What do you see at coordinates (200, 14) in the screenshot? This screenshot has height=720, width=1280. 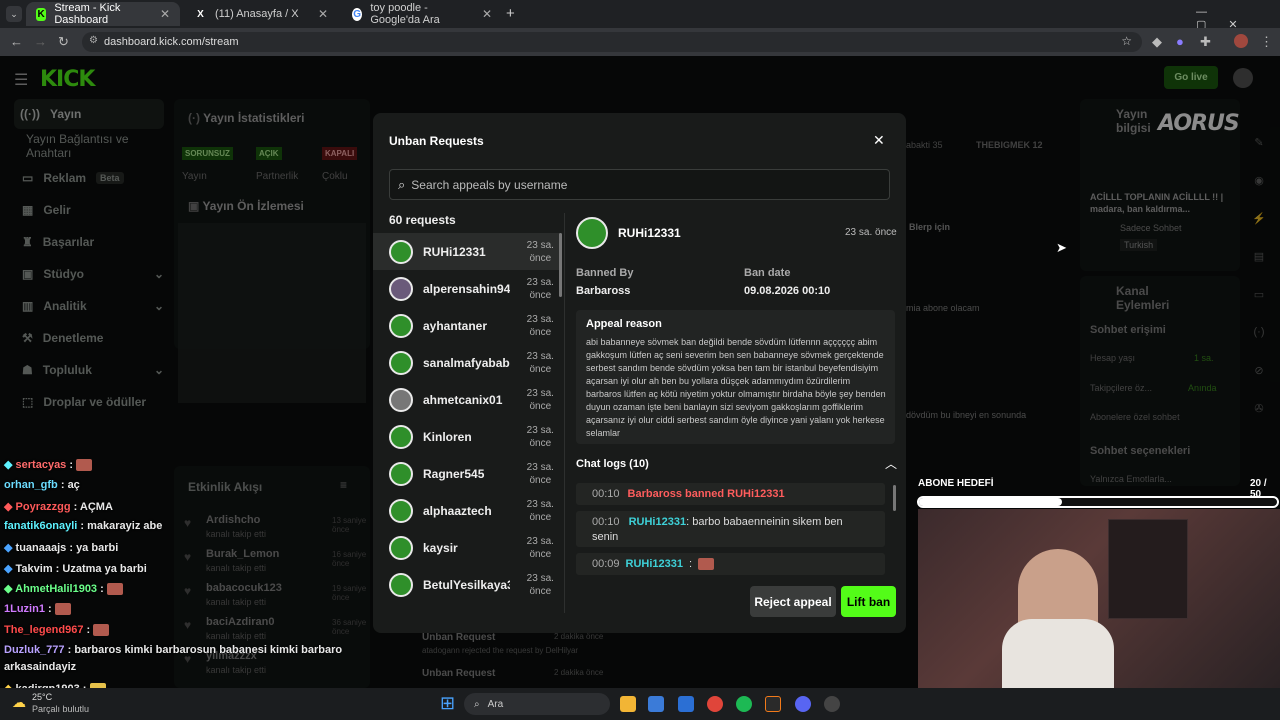 I see `x-favicon-icon: X` at bounding box center [200, 14].